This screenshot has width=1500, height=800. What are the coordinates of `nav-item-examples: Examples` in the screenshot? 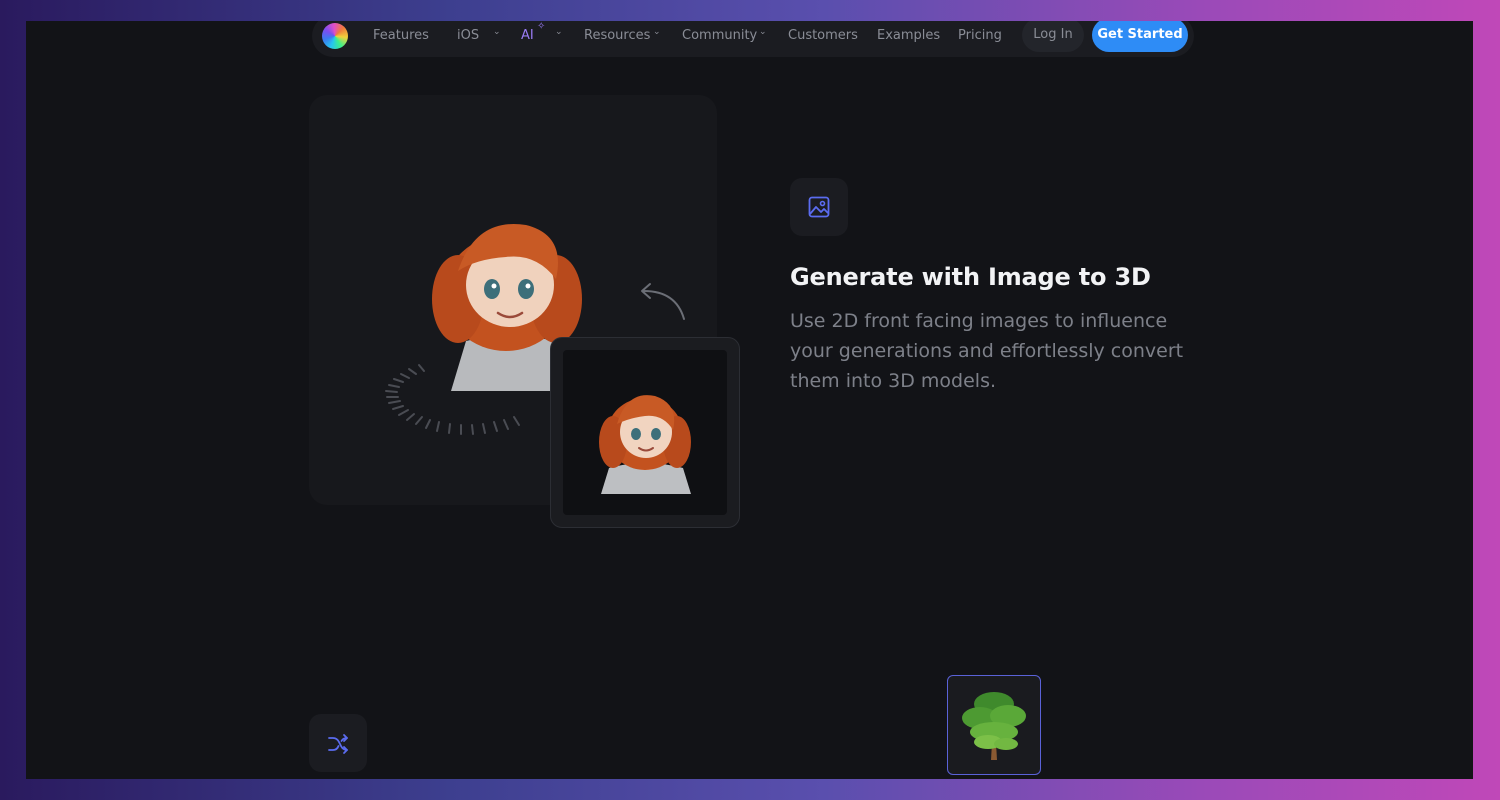 It's located at (908, 36).